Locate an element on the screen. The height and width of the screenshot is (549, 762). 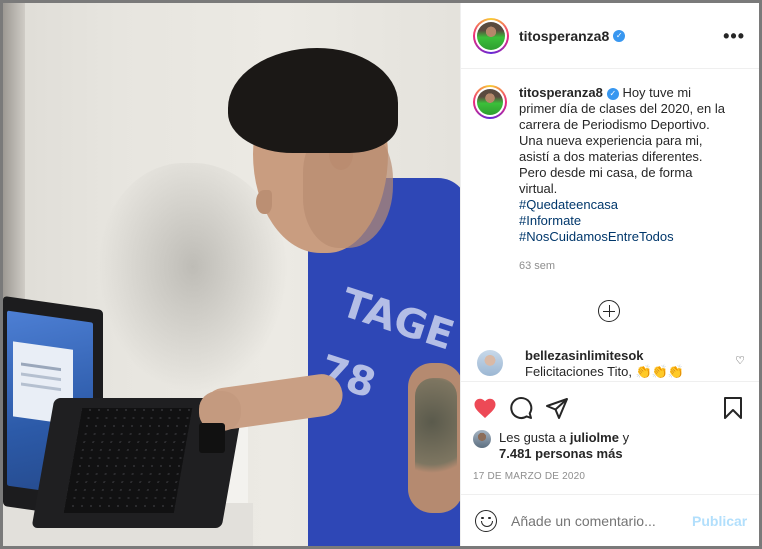
comment-input is located at coordinates (601, 520).